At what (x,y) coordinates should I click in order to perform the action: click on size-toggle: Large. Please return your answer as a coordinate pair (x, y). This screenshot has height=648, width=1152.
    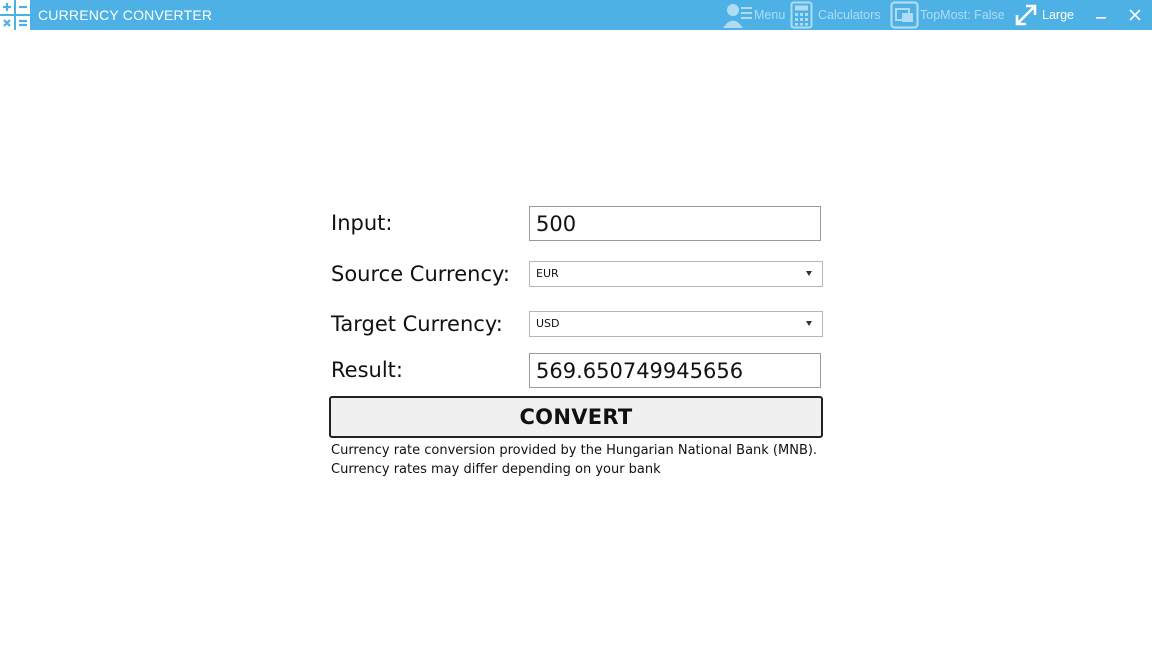
    Looking at the image, I should click on (1043, 15).